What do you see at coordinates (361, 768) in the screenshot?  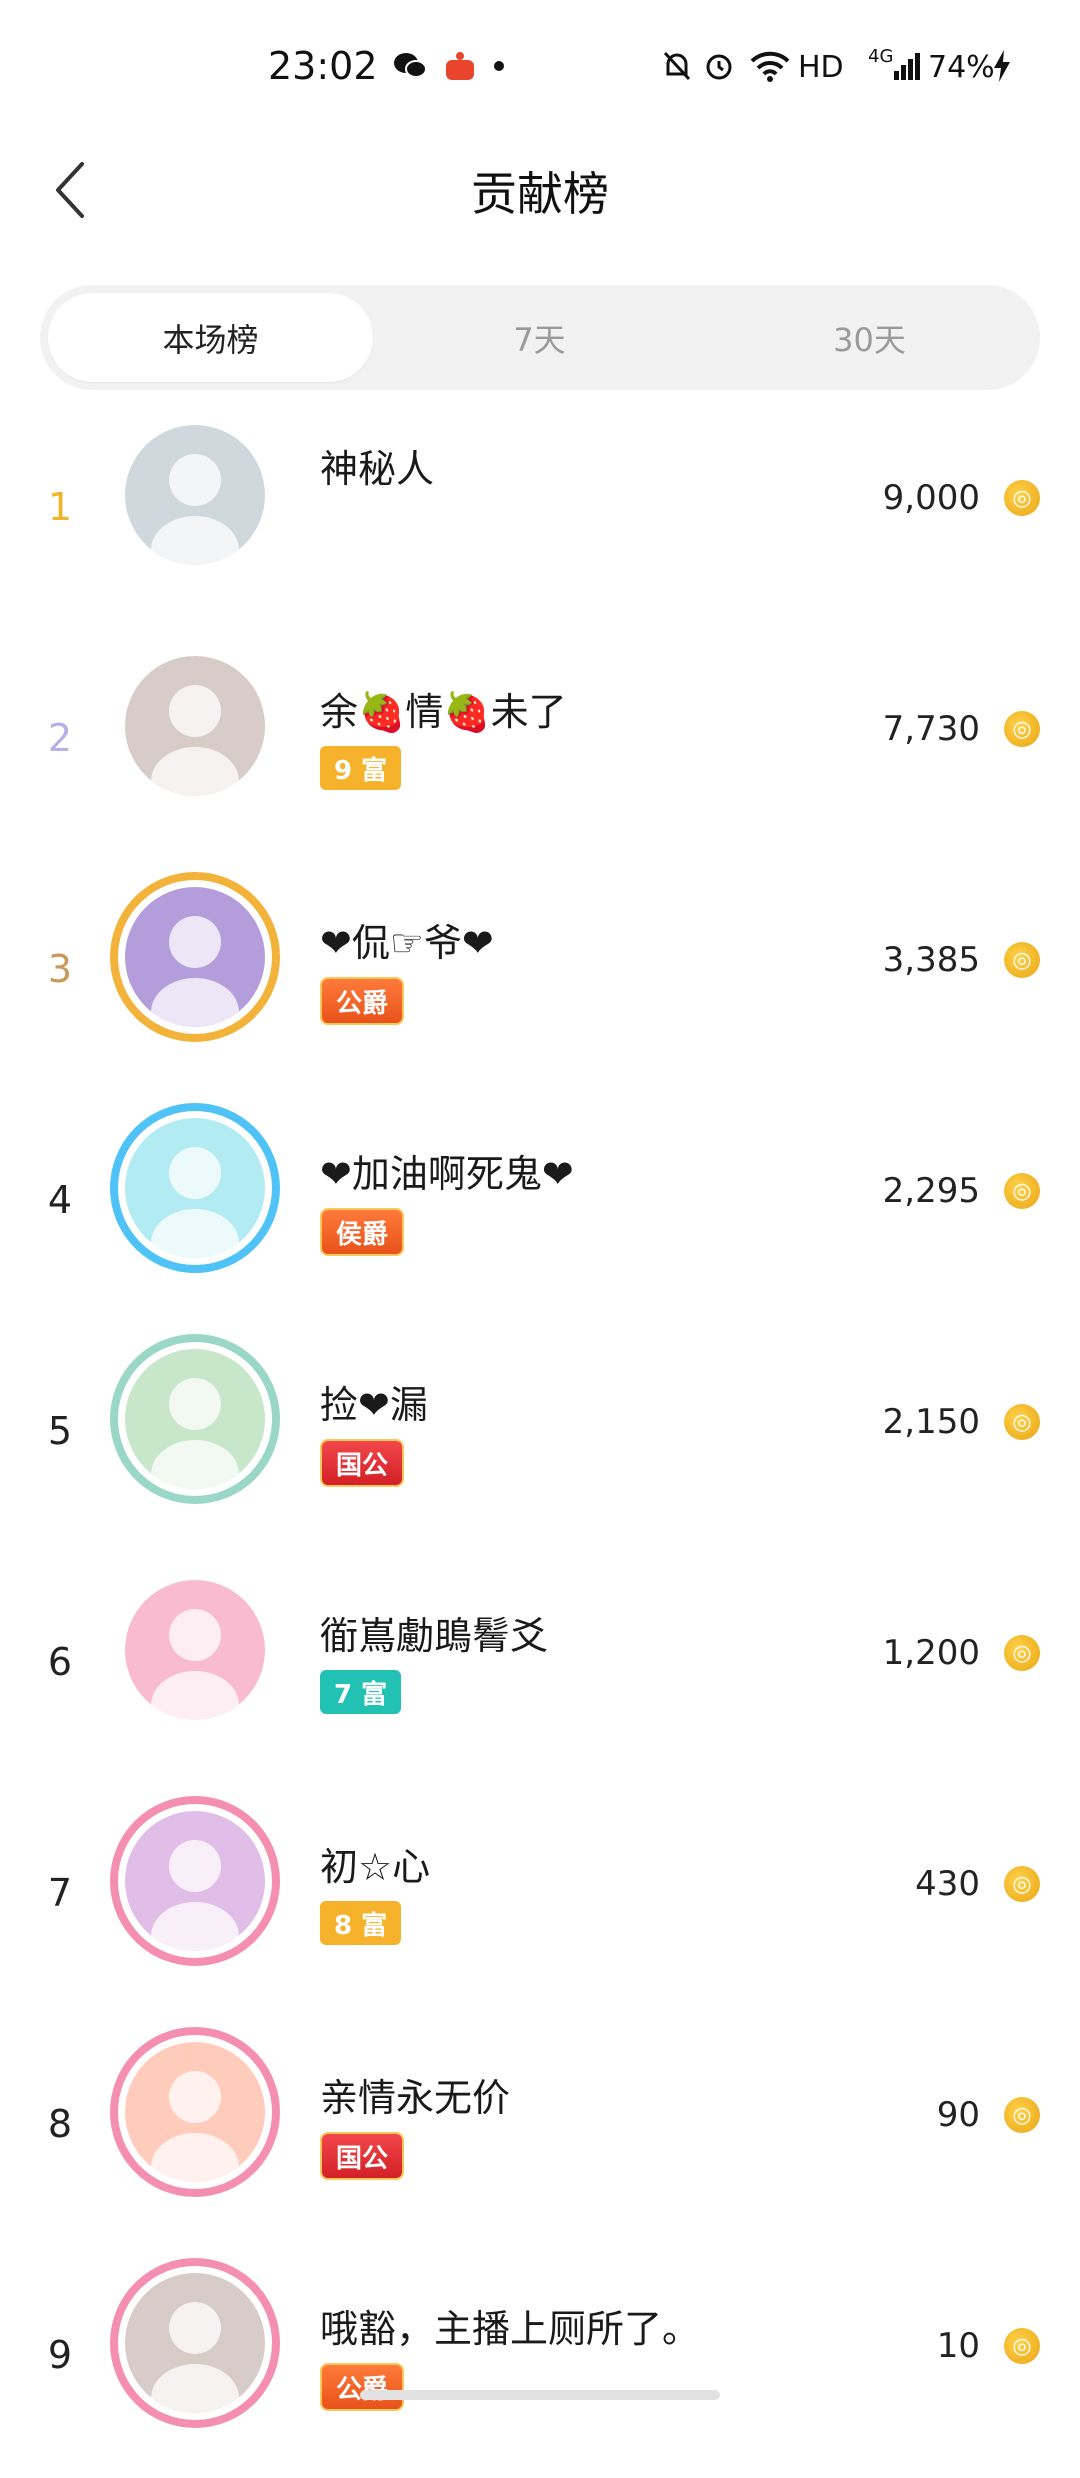 I see `level-badge: 9 富` at bounding box center [361, 768].